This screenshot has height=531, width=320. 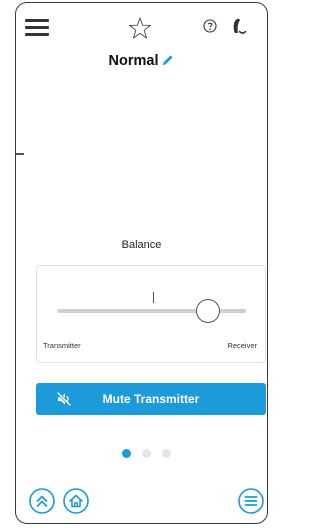 I want to click on frame-side-mark, so click(x=20, y=154).